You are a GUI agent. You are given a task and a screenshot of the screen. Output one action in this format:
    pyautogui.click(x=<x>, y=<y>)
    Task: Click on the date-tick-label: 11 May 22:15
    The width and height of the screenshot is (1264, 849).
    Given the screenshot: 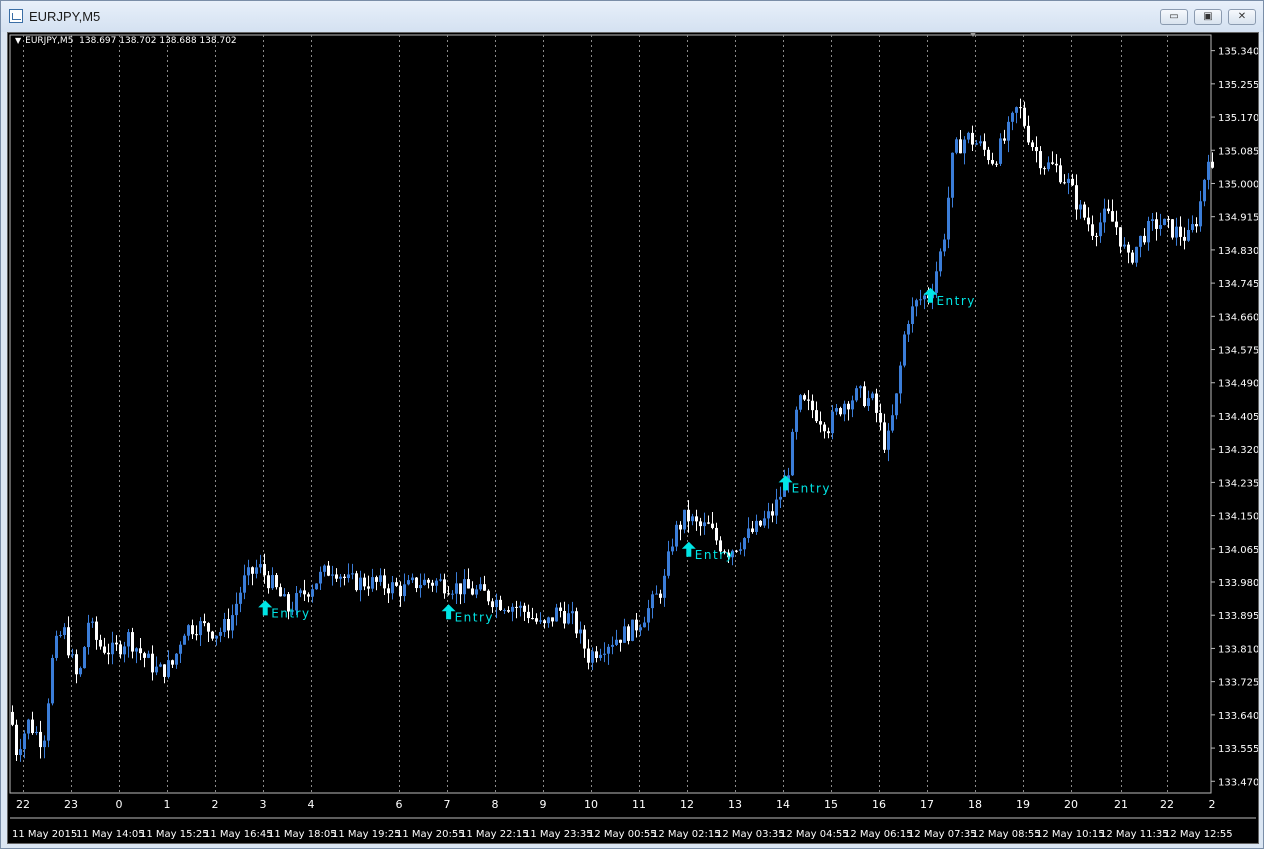 What is the action you would take?
    pyautogui.click(x=494, y=834)
    